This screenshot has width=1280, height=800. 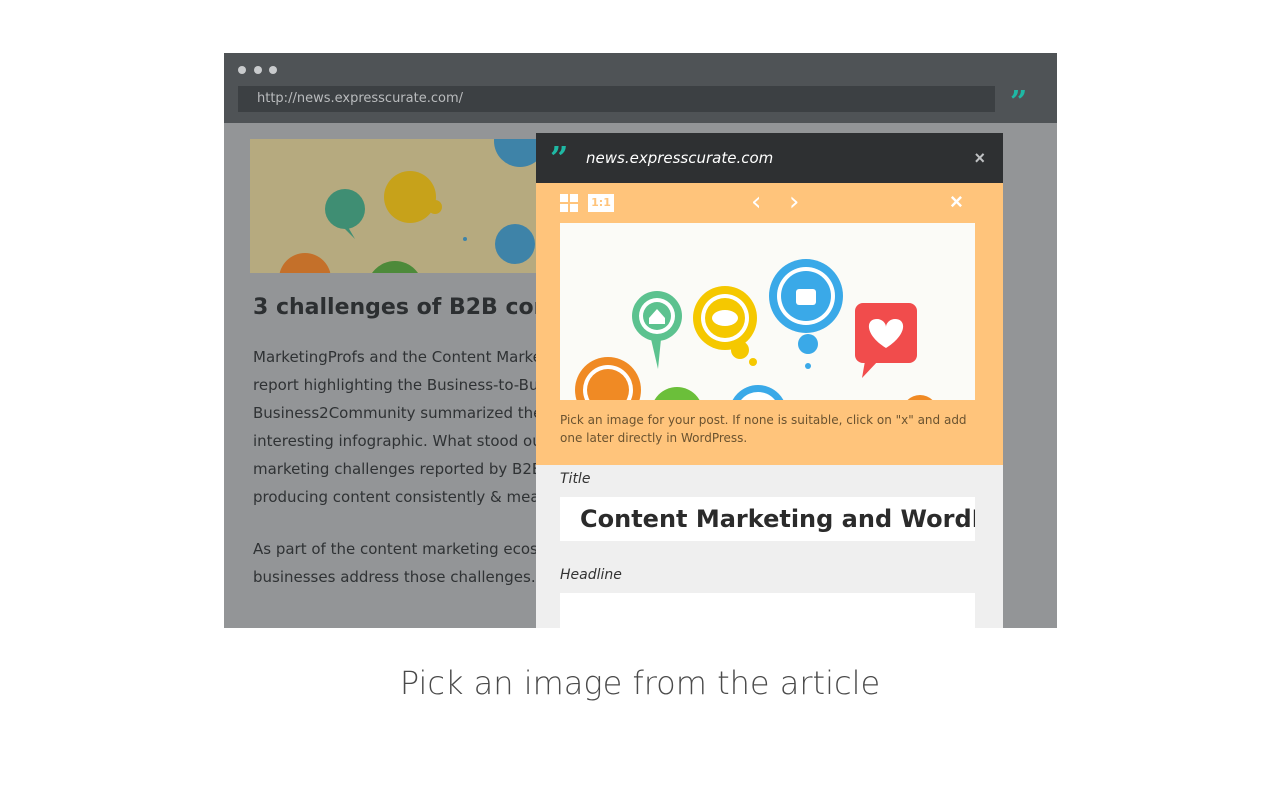 I want to click on article-line: As part of the content marketing ecosy, so click(x=398, y=549).